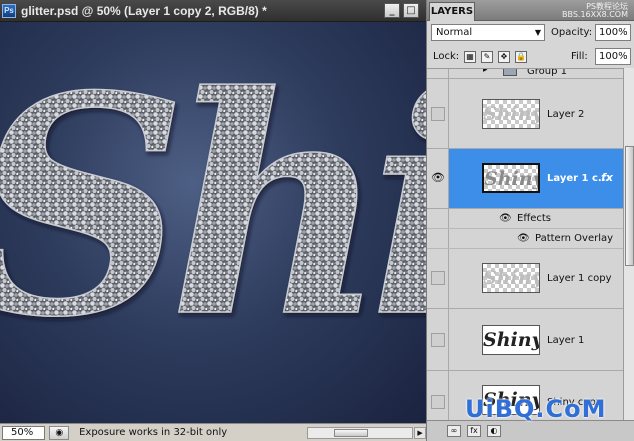 The height and width of the screenshot is (441, 634). What do you see at coordinates (411, 10) in the screenshot?
I see `maximize-button: □` at bounding box center [411, 10].